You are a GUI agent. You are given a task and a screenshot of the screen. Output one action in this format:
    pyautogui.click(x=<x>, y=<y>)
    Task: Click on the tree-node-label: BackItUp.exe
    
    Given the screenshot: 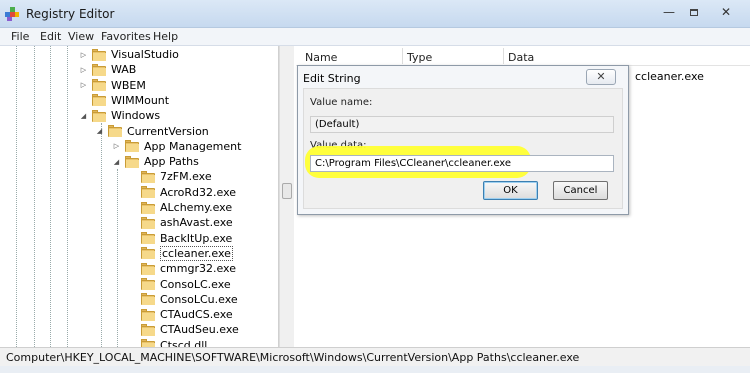 What is the action you would take?
    pyautogui.click(x=196, y=238)
    